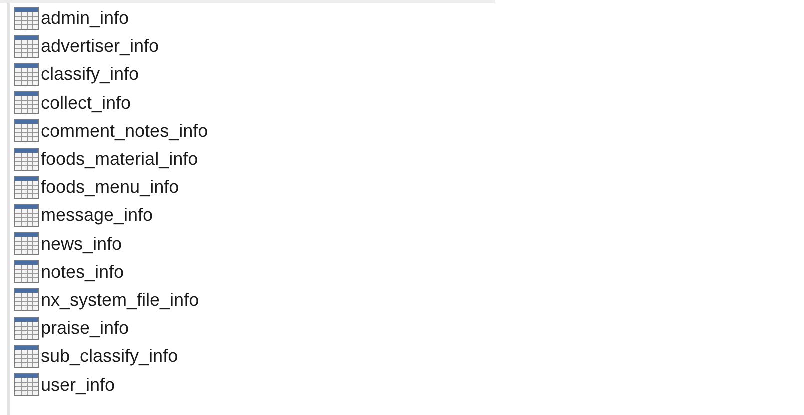 The height and width of the screenshot is (415, 804). I want to click on table-name: sub_classify_info, so click(109, 356).